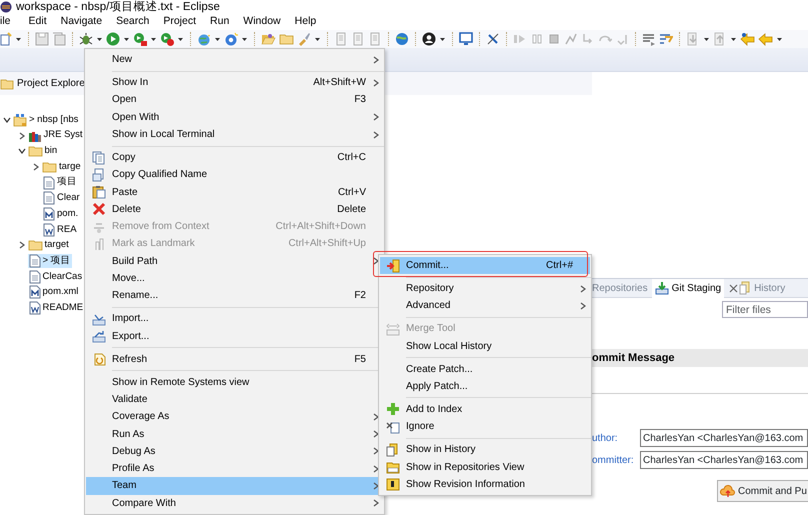  Describe the element at coordinates (118, 7) in the screenshot. I see `window-title: workspace - nbsp/项目概述.txt - Eclipse` at that location.